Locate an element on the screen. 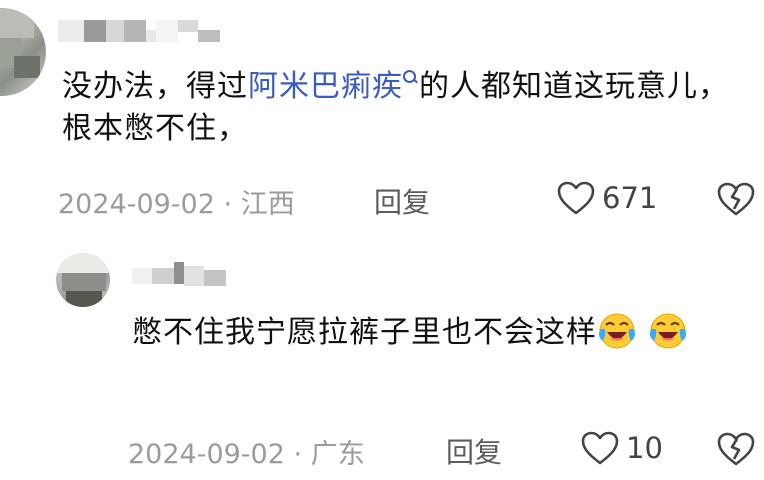  comment-text: 憋不住我宁愿拉裤子里也不会这样 is located at coordinates (442, 333).